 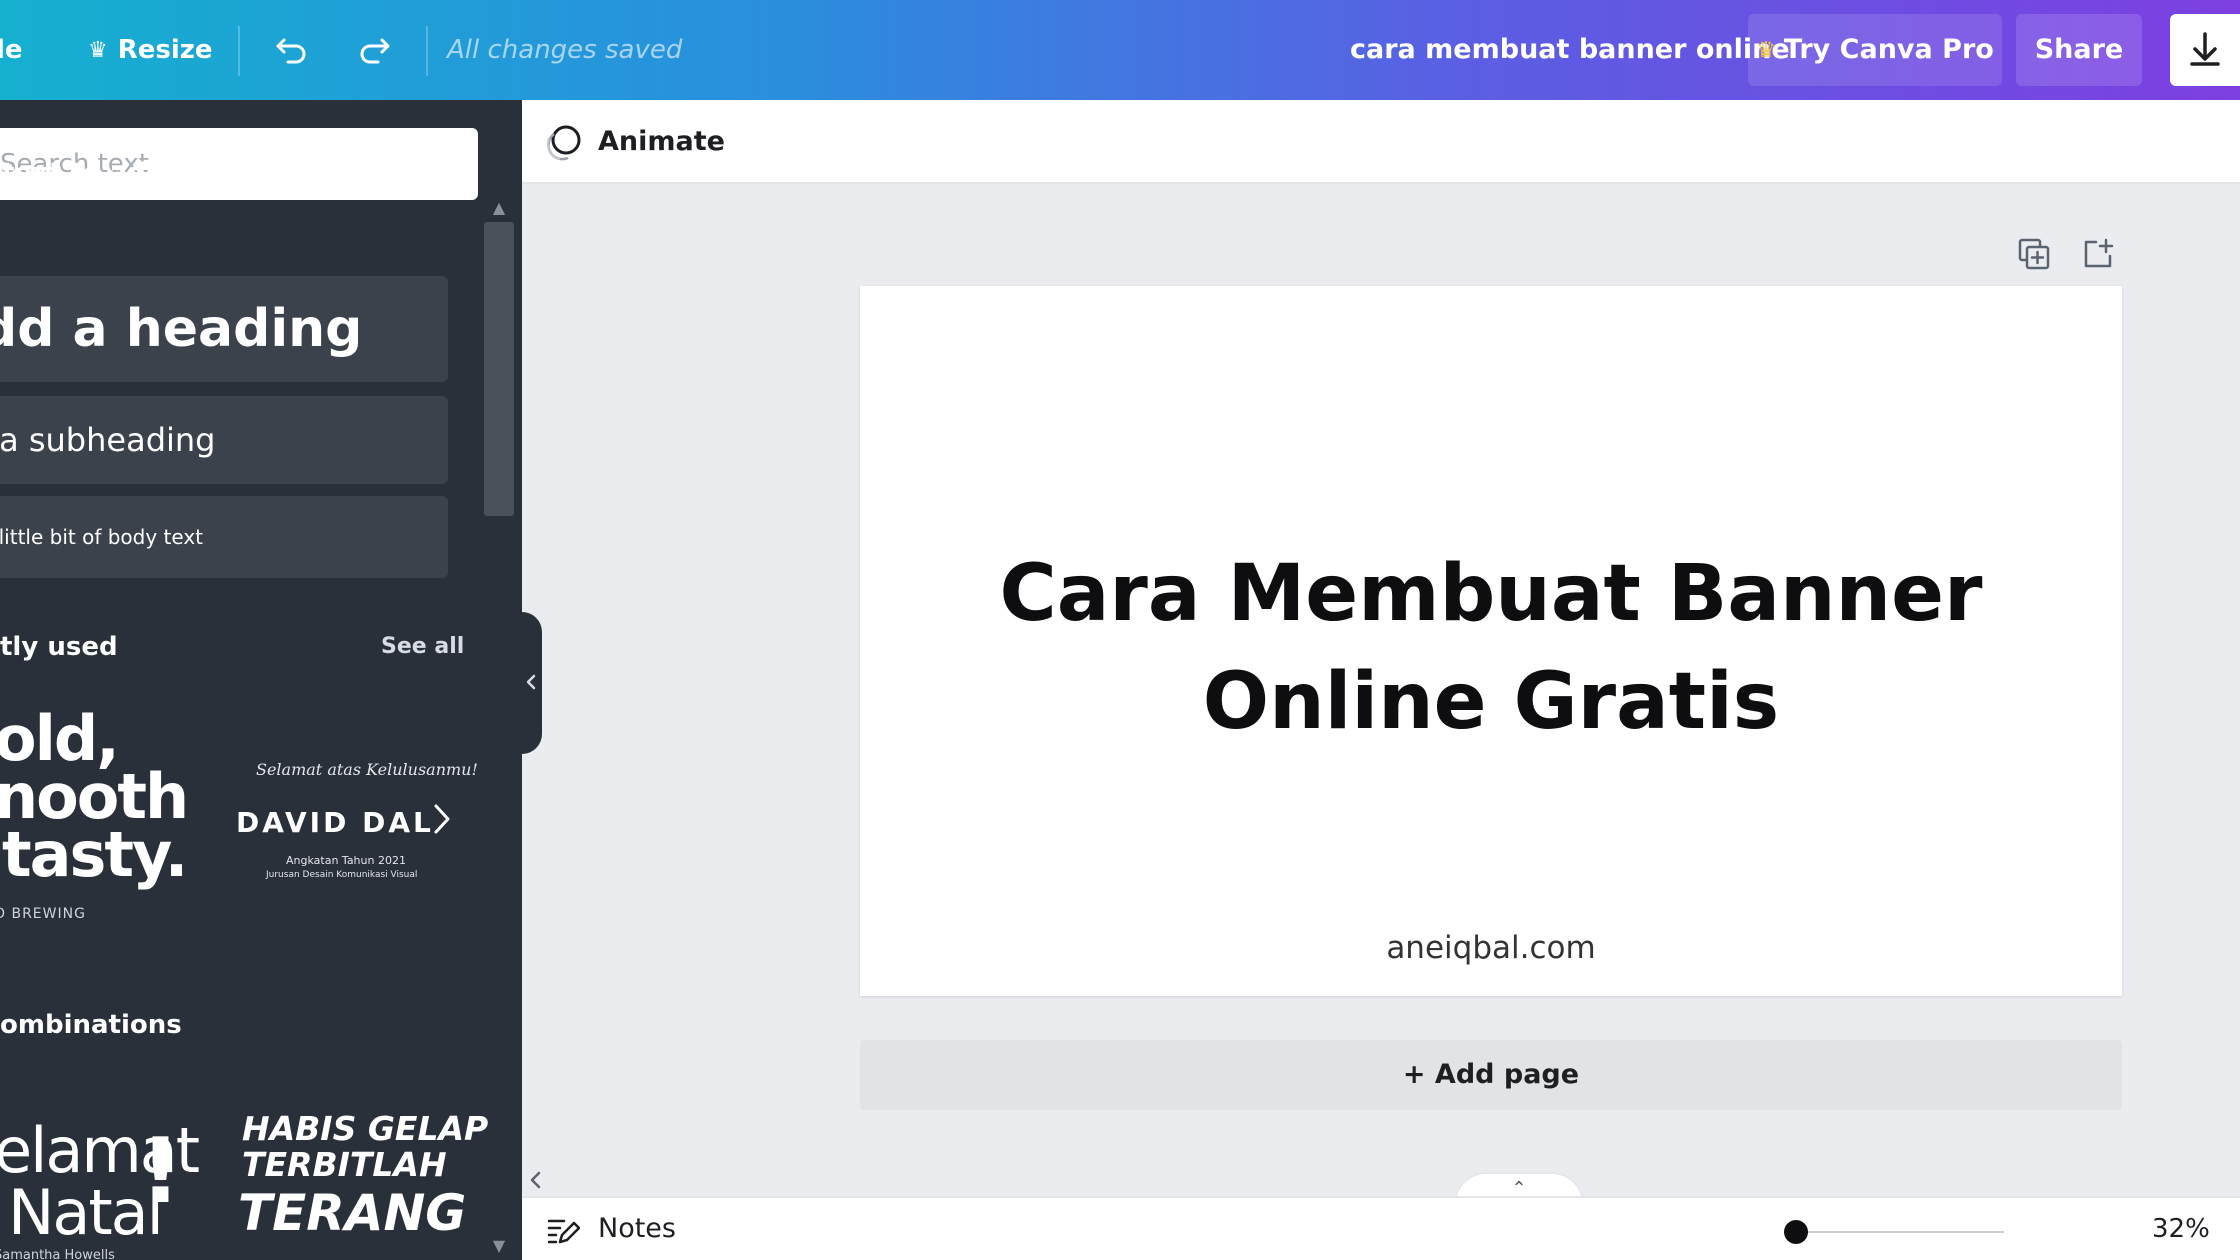 I want to click on banner-heading-line: Online Gratis, so click(x=1491, y=702).